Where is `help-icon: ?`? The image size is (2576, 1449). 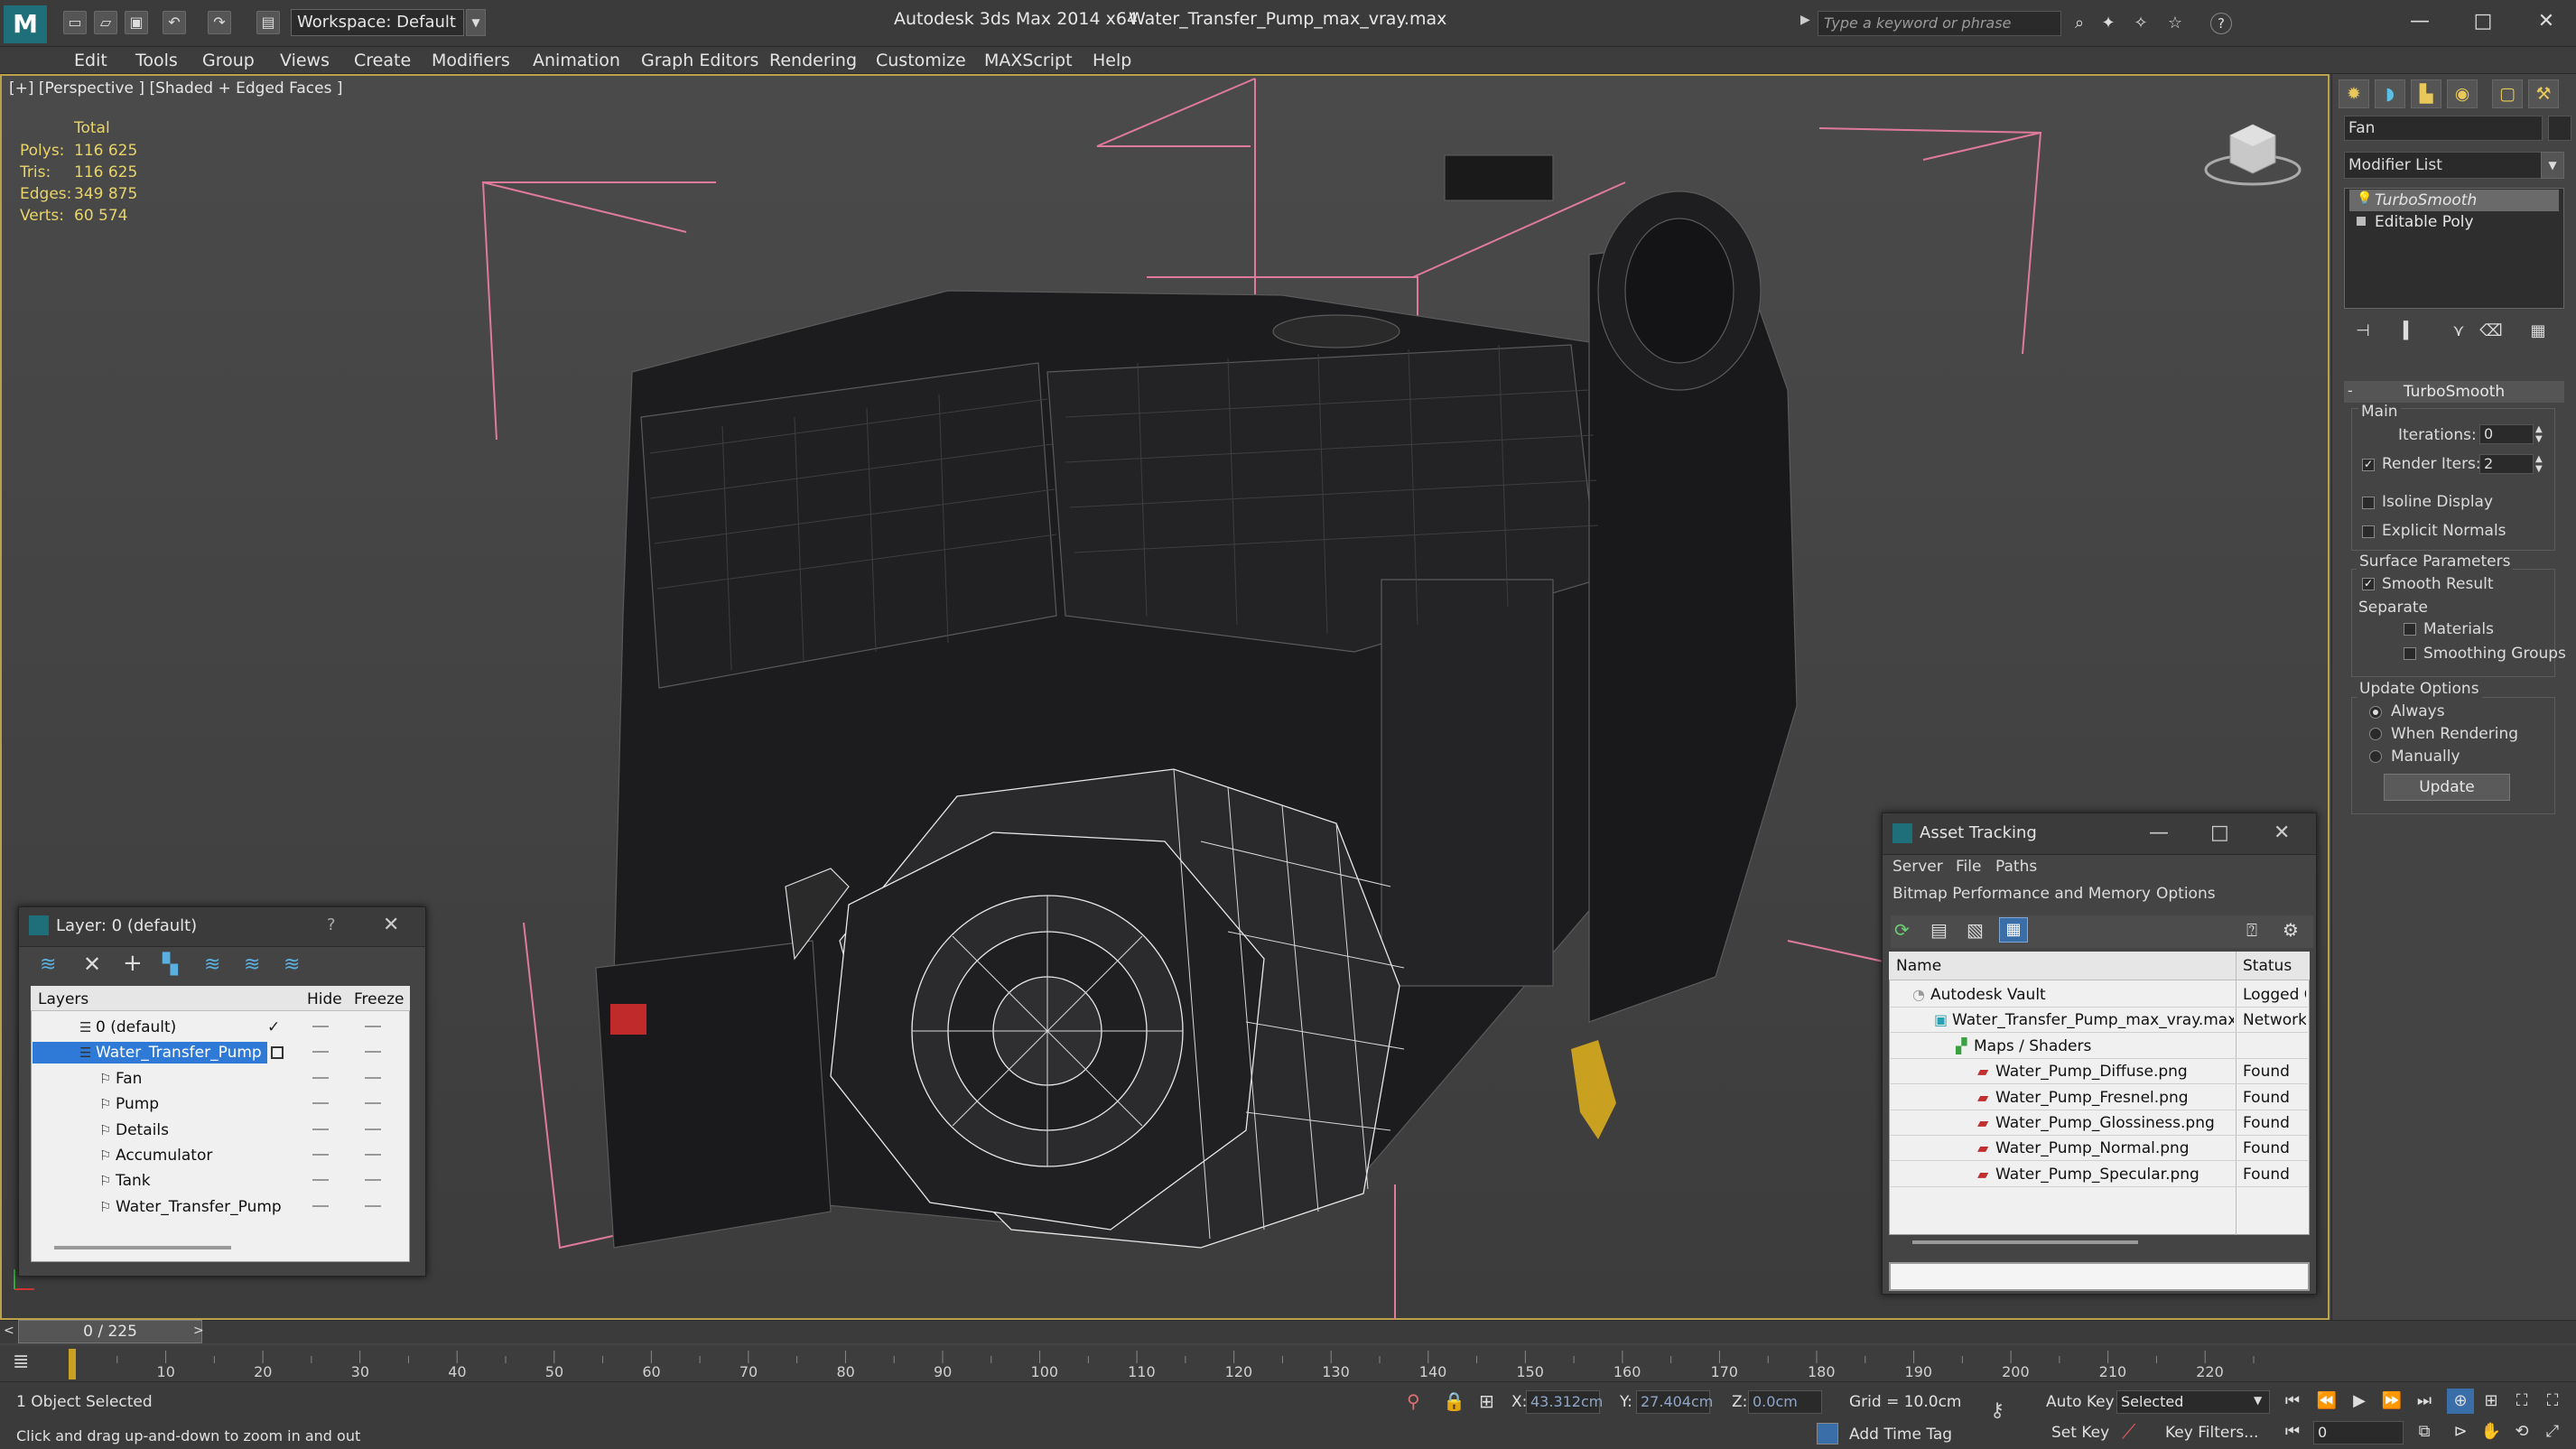
help-icon: ? is located at coordinates (2221, 23).